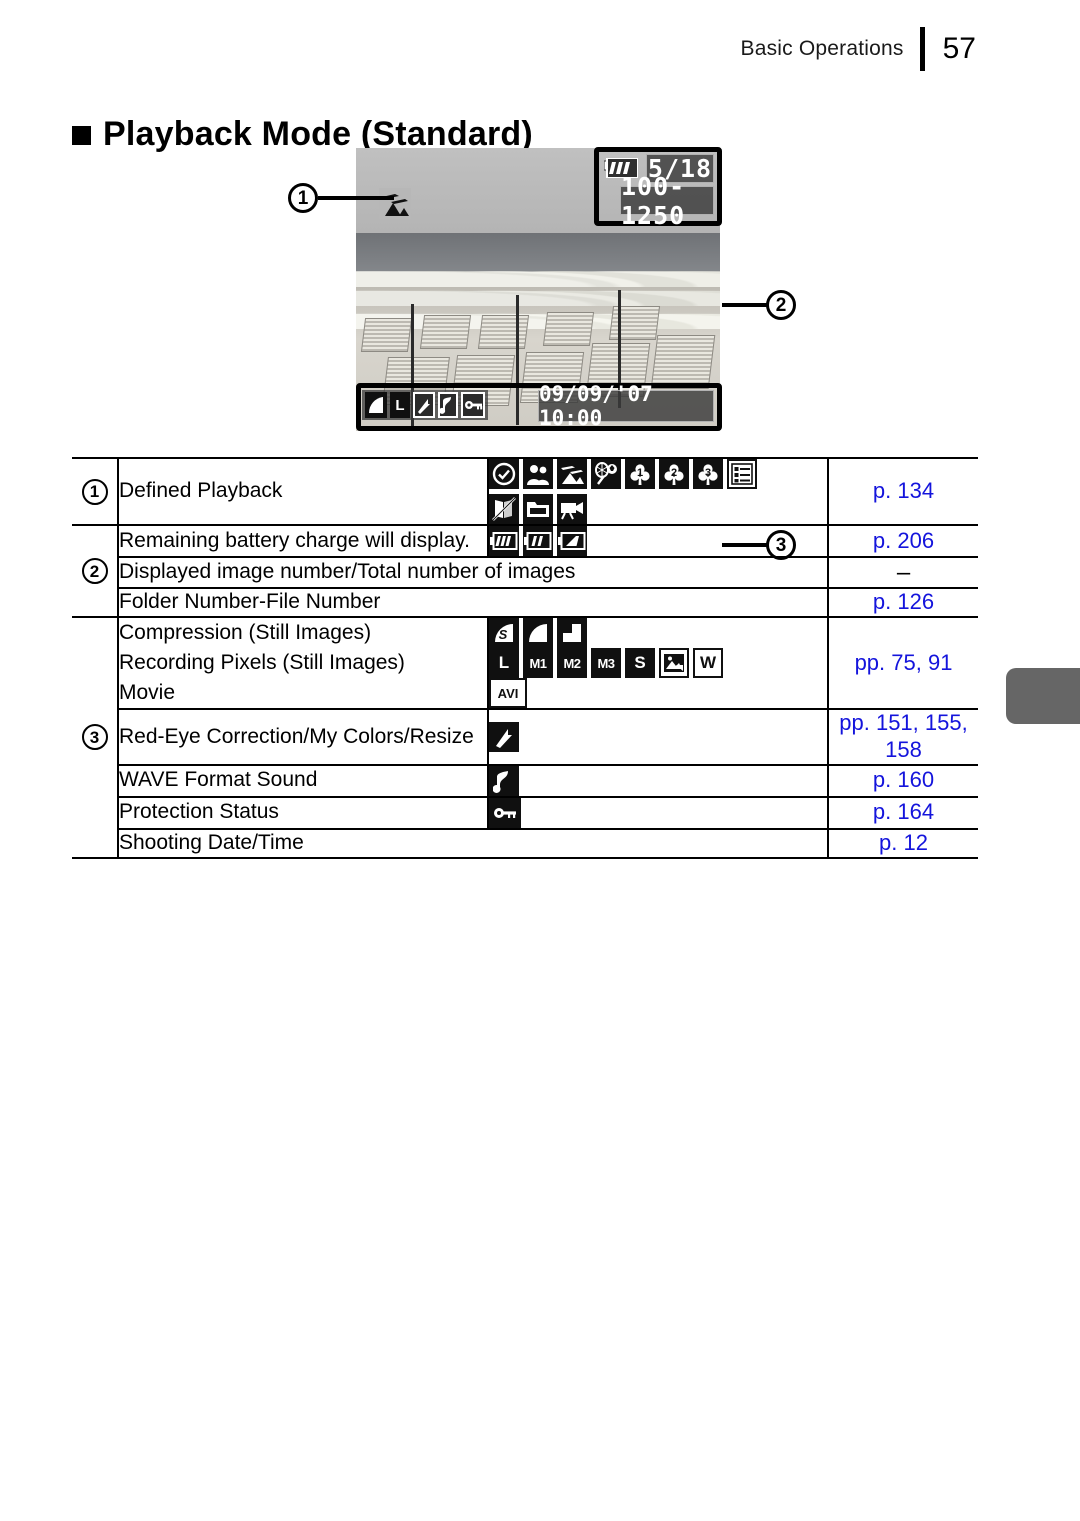 This screenshot has width=1080, height=1521. What do you see at coordinates (538, 474) in the screenshot?
I see `people-portrait-icon` at bounding box center [538, 474].